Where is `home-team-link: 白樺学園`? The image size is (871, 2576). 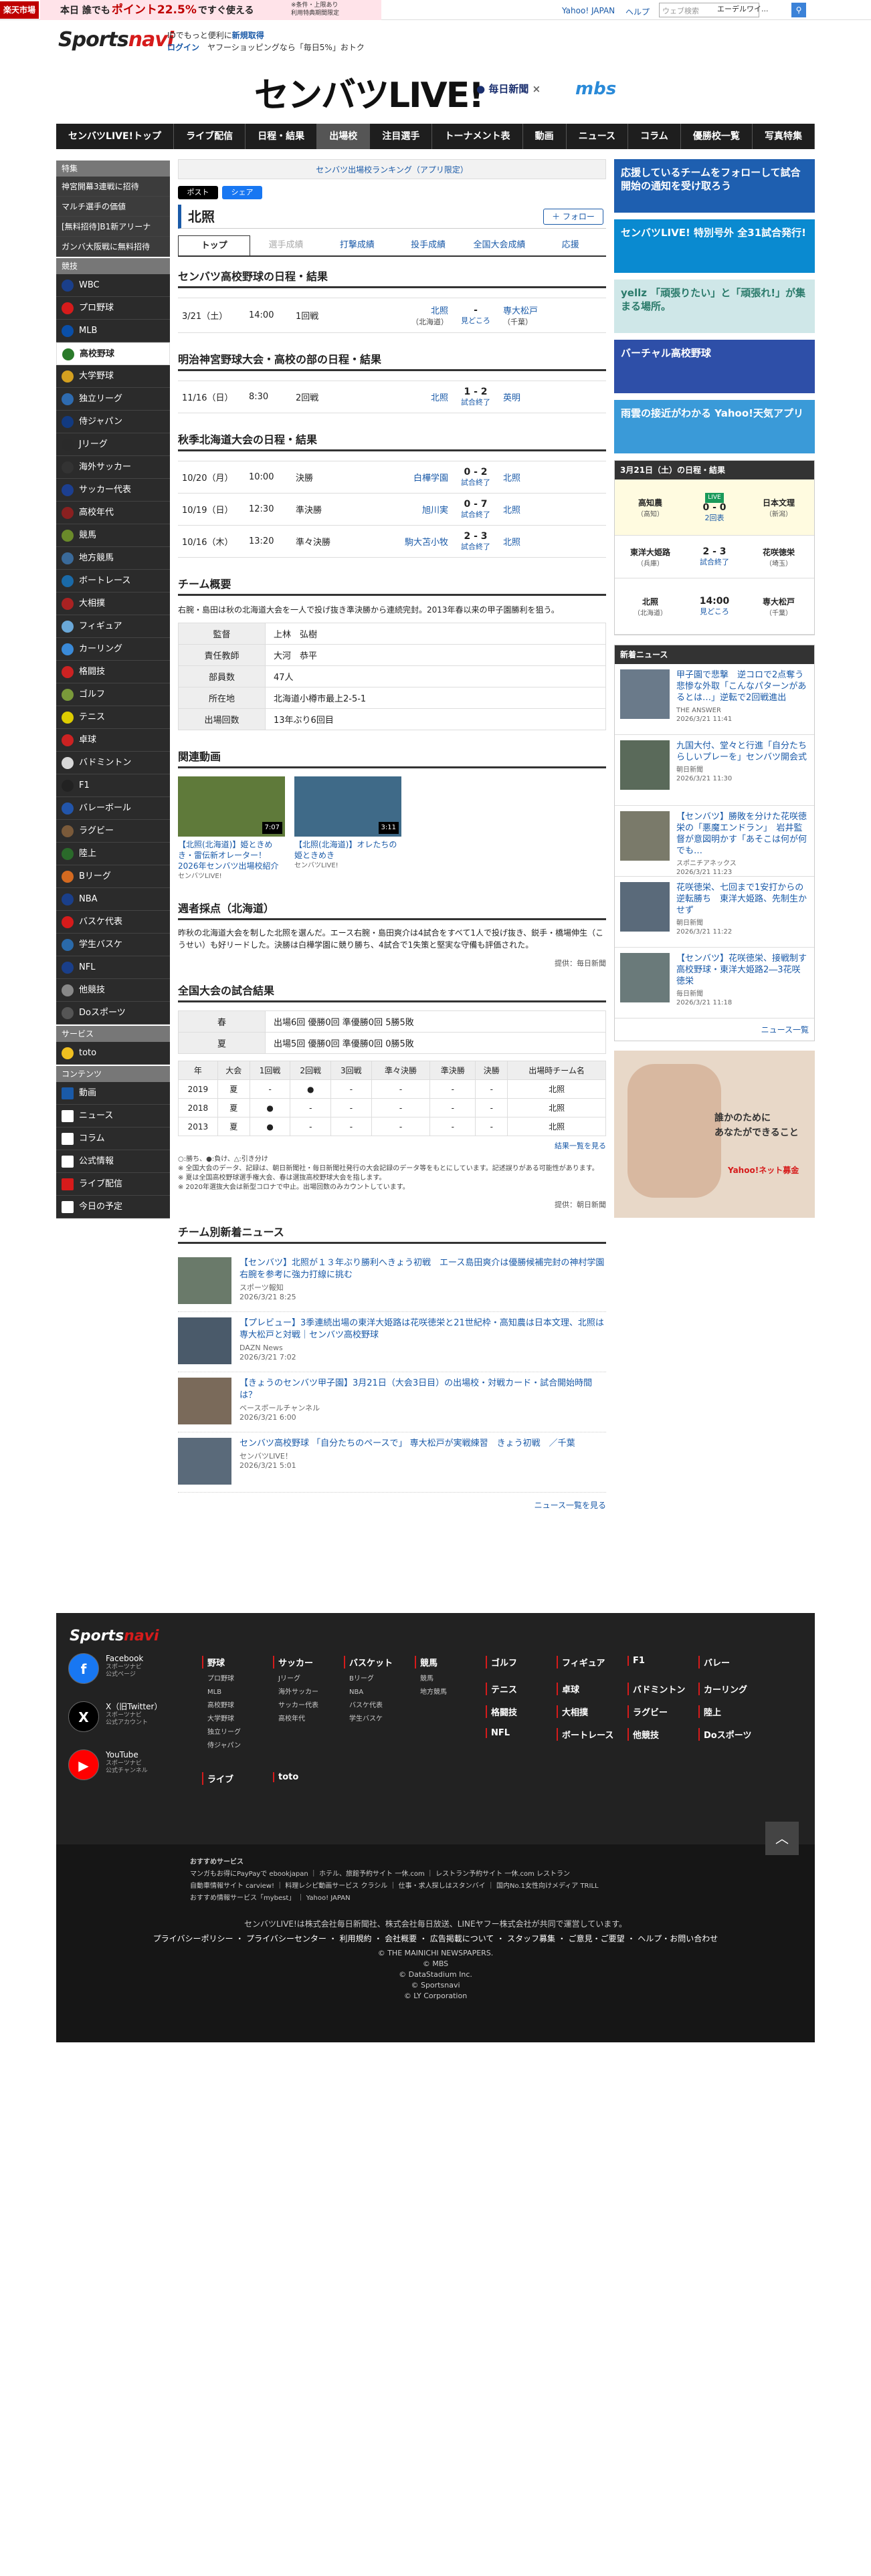 home-team-link: 白樺学園 is located at coordinates (431, 479).